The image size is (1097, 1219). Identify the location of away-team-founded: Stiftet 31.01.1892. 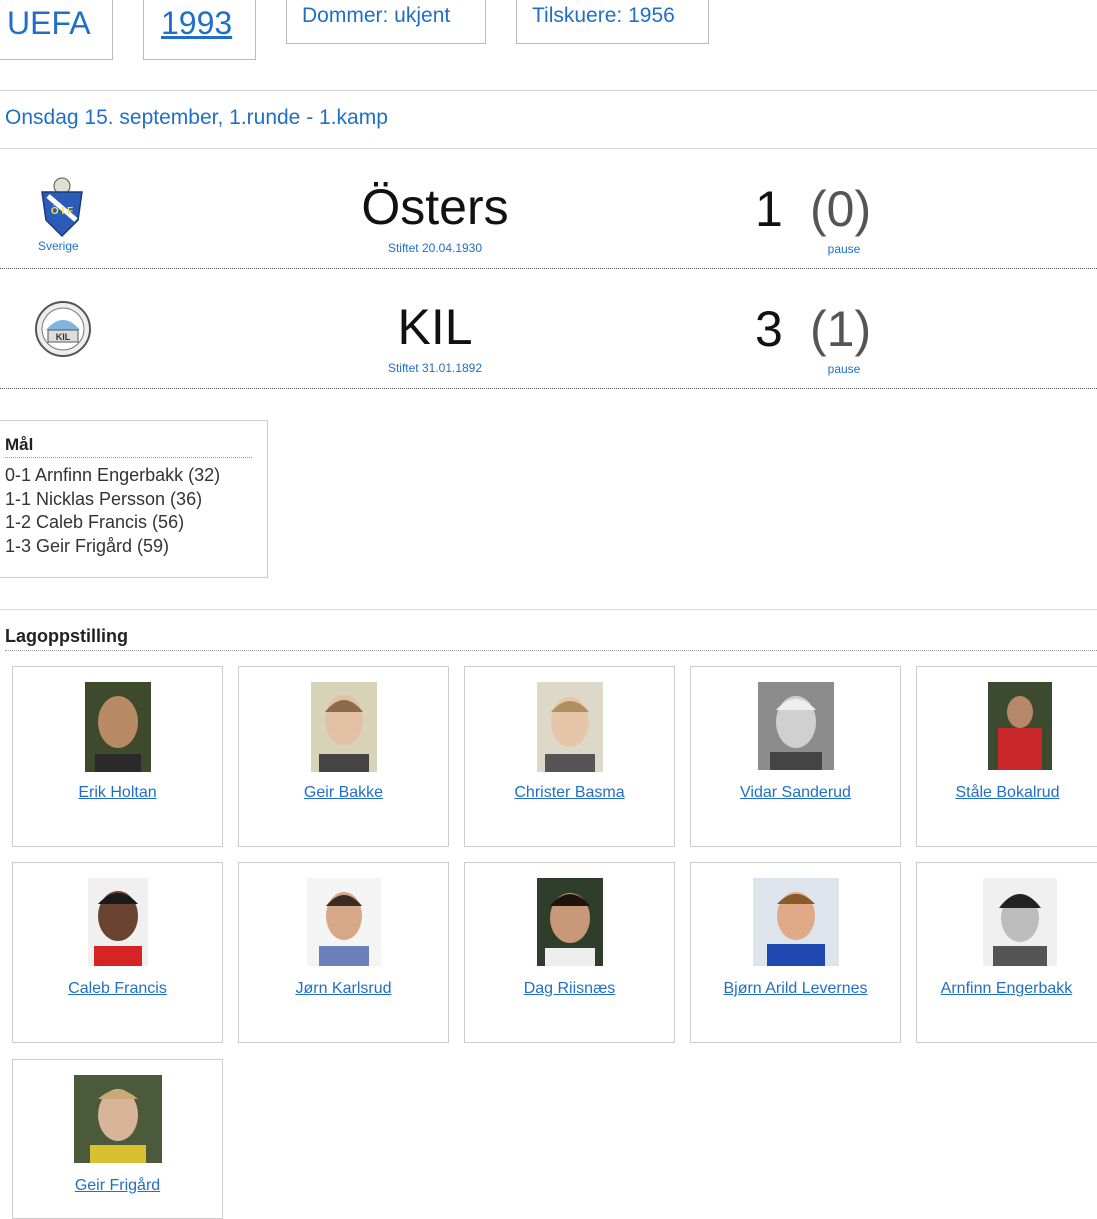
(435, 368).